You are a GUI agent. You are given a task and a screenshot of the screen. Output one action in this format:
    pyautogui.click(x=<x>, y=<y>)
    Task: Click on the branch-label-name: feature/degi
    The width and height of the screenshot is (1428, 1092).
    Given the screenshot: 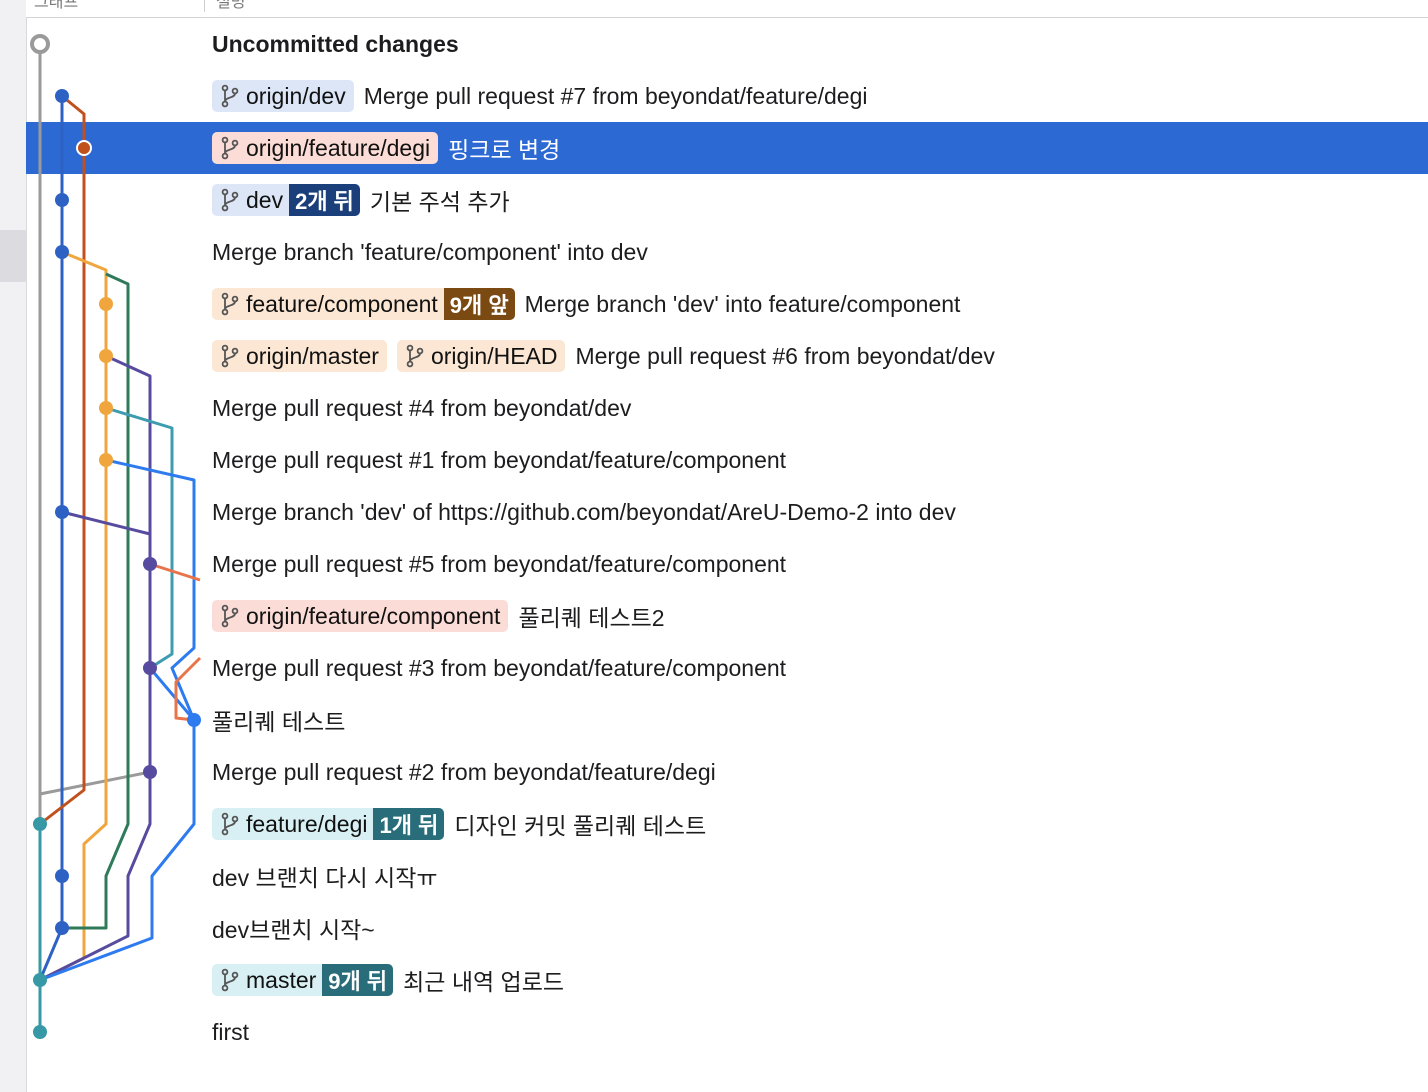 What is the action you would take?
    pyautogui.click(x=292, y=824)
    